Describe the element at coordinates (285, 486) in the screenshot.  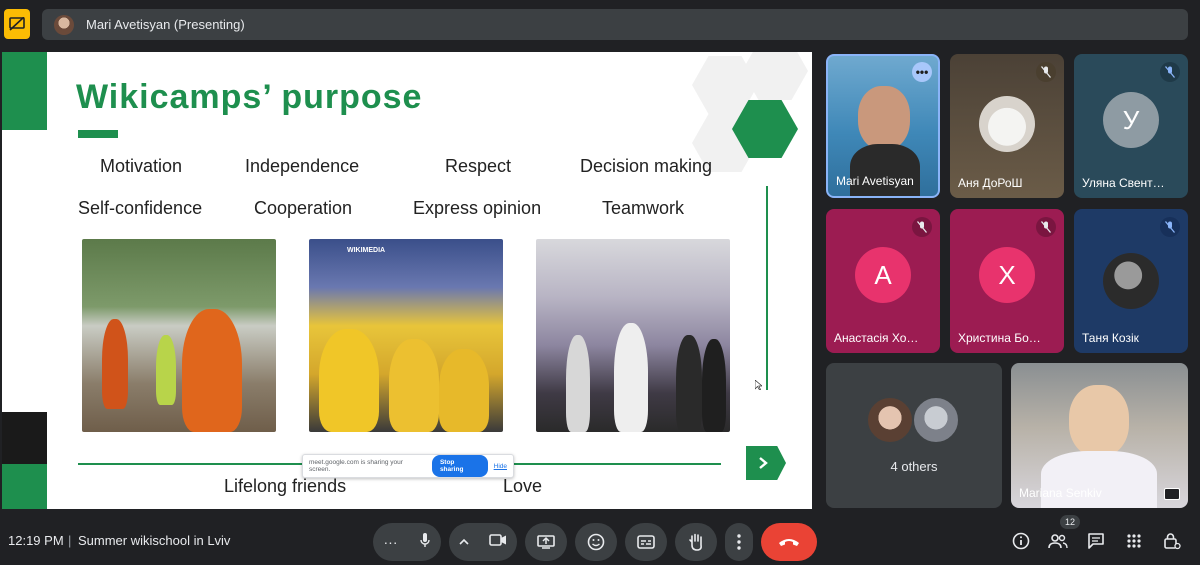
I see `purpose-word: Lifelong friends` at that location.